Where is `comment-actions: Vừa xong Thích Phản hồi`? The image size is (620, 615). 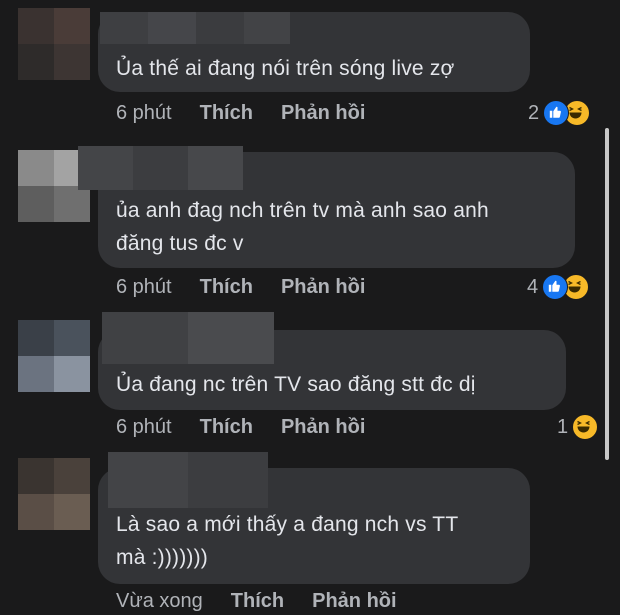
comment-actions: Vừa xong Thích Phản hồi is located at coordinates (256, 601).